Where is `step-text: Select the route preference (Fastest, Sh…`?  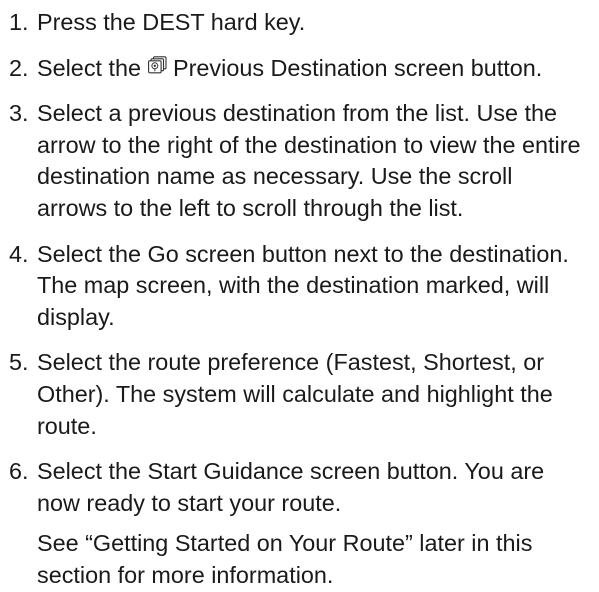 step-text: Select the route preference (Fastest, Sh… is located at coordinates (295, 394).